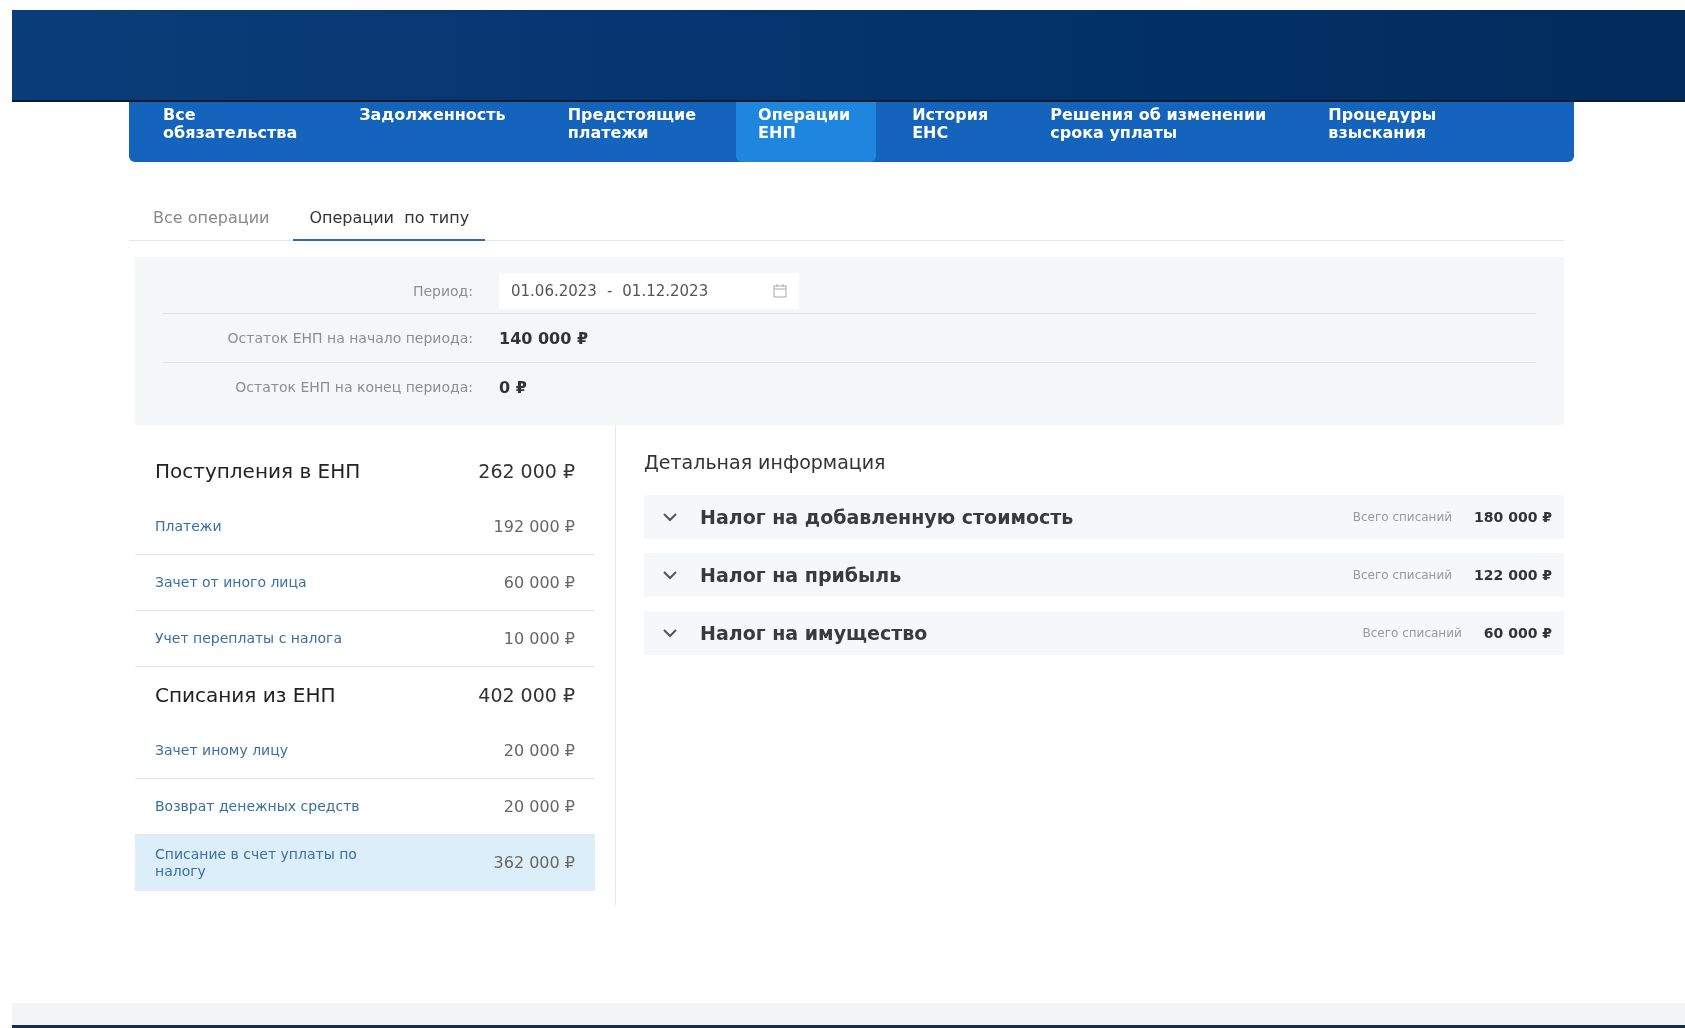 The image size is (1685, 1028). Describe the element at coordinates (765, 462) in the screenshot. I see `details-title: Детальная информация` at that location.